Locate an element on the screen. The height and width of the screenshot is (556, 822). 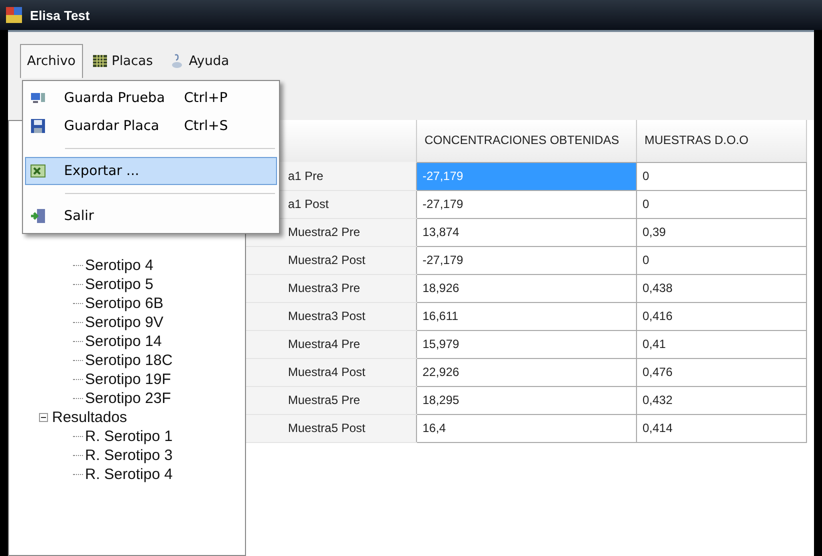
menu-item: Guarda Prueba Ctrl+P is located at coordinates (151, 98).